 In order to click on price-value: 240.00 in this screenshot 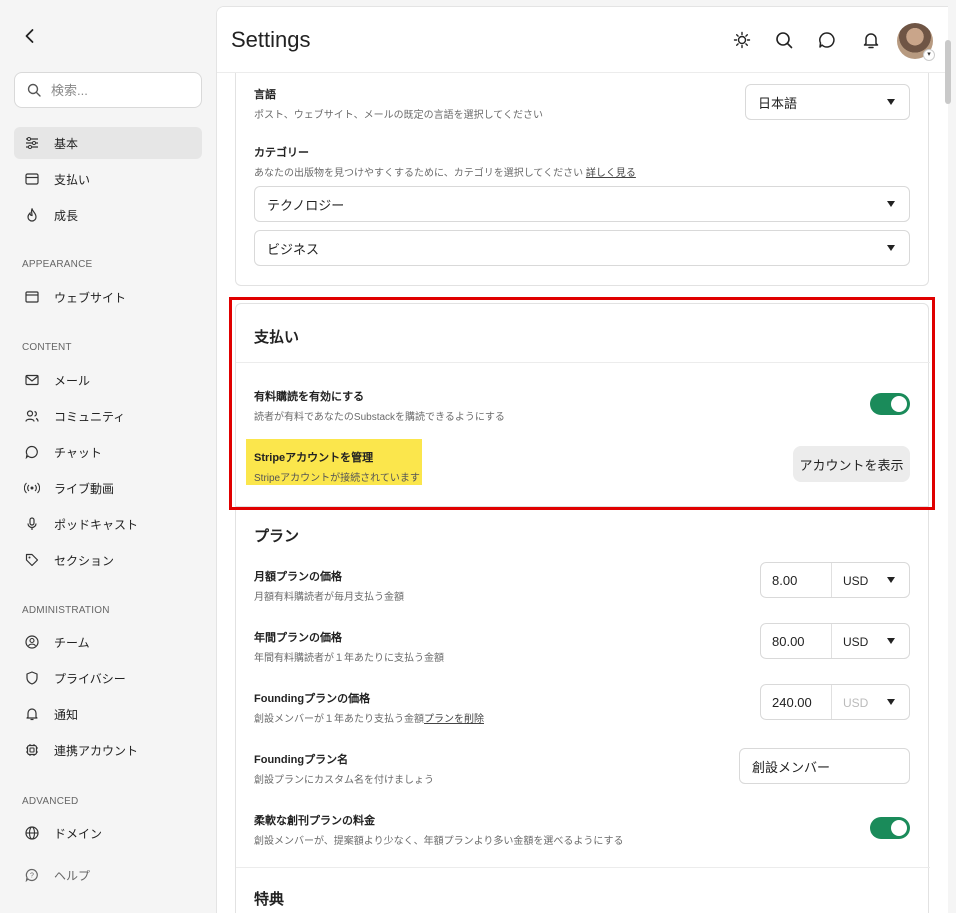, I will do `click(792, 702)`.